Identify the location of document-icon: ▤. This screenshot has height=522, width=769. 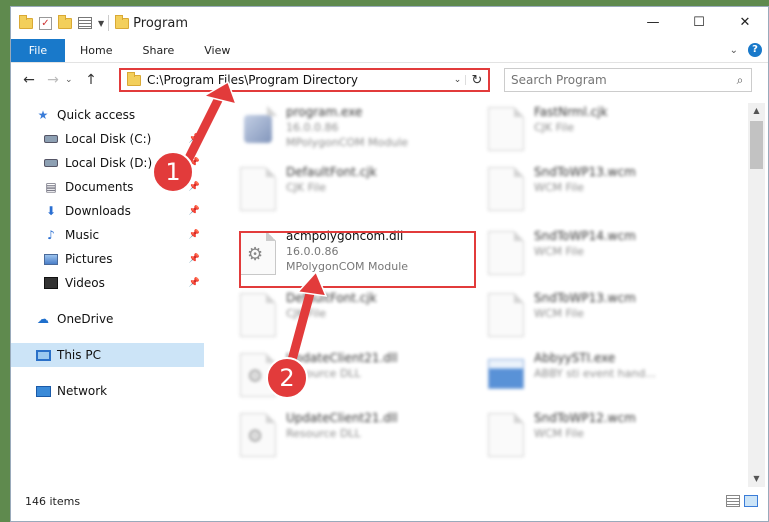
(51, 187).